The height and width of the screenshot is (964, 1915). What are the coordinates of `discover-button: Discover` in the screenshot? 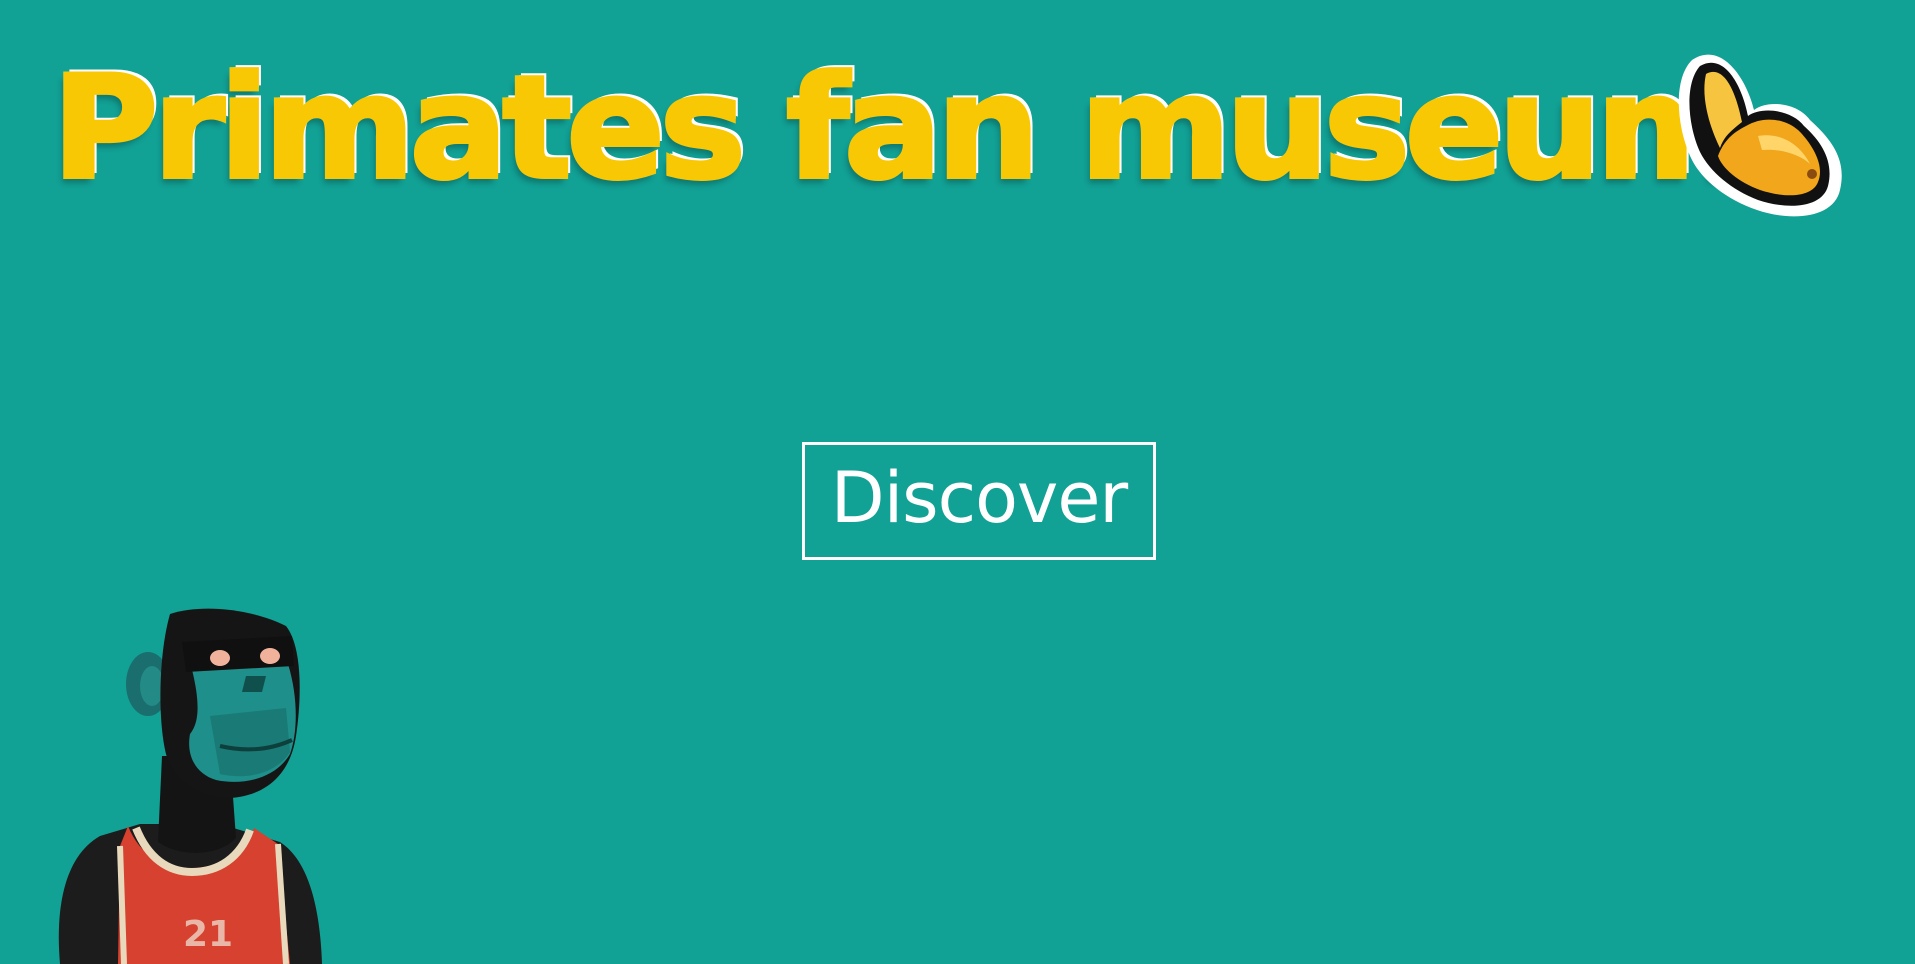 It's located at (979, 501).